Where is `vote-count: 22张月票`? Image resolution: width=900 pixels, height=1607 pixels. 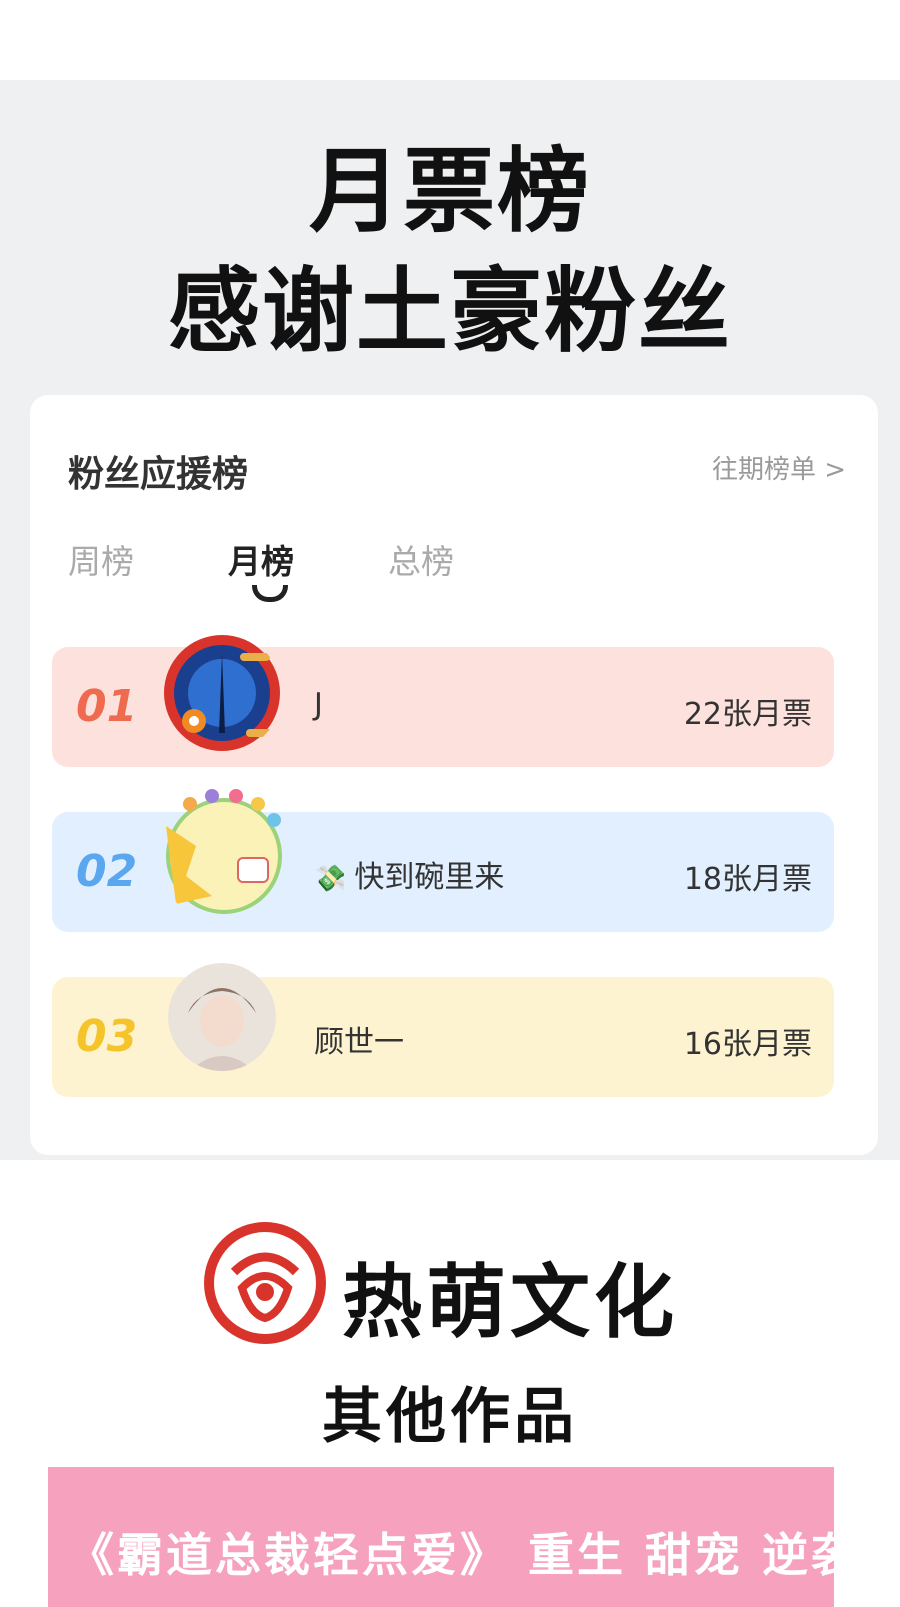
vote-count: 22张月票 is located at coordinates (747, 714).